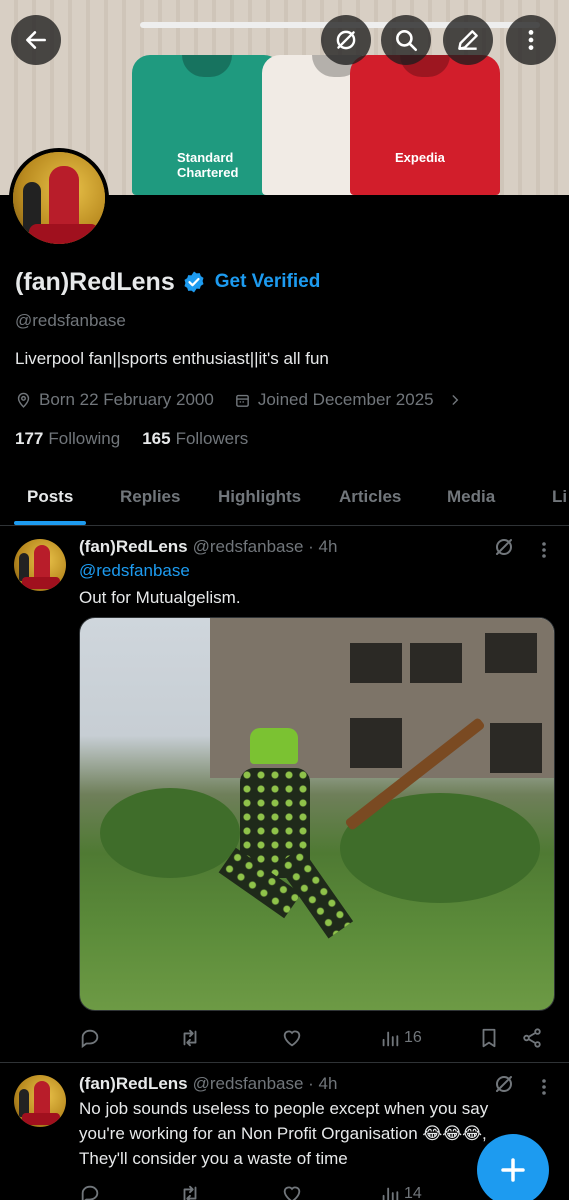 This screenshot has height=1200, width=569. I want to click on views-count: 16, so click(413, 1037).